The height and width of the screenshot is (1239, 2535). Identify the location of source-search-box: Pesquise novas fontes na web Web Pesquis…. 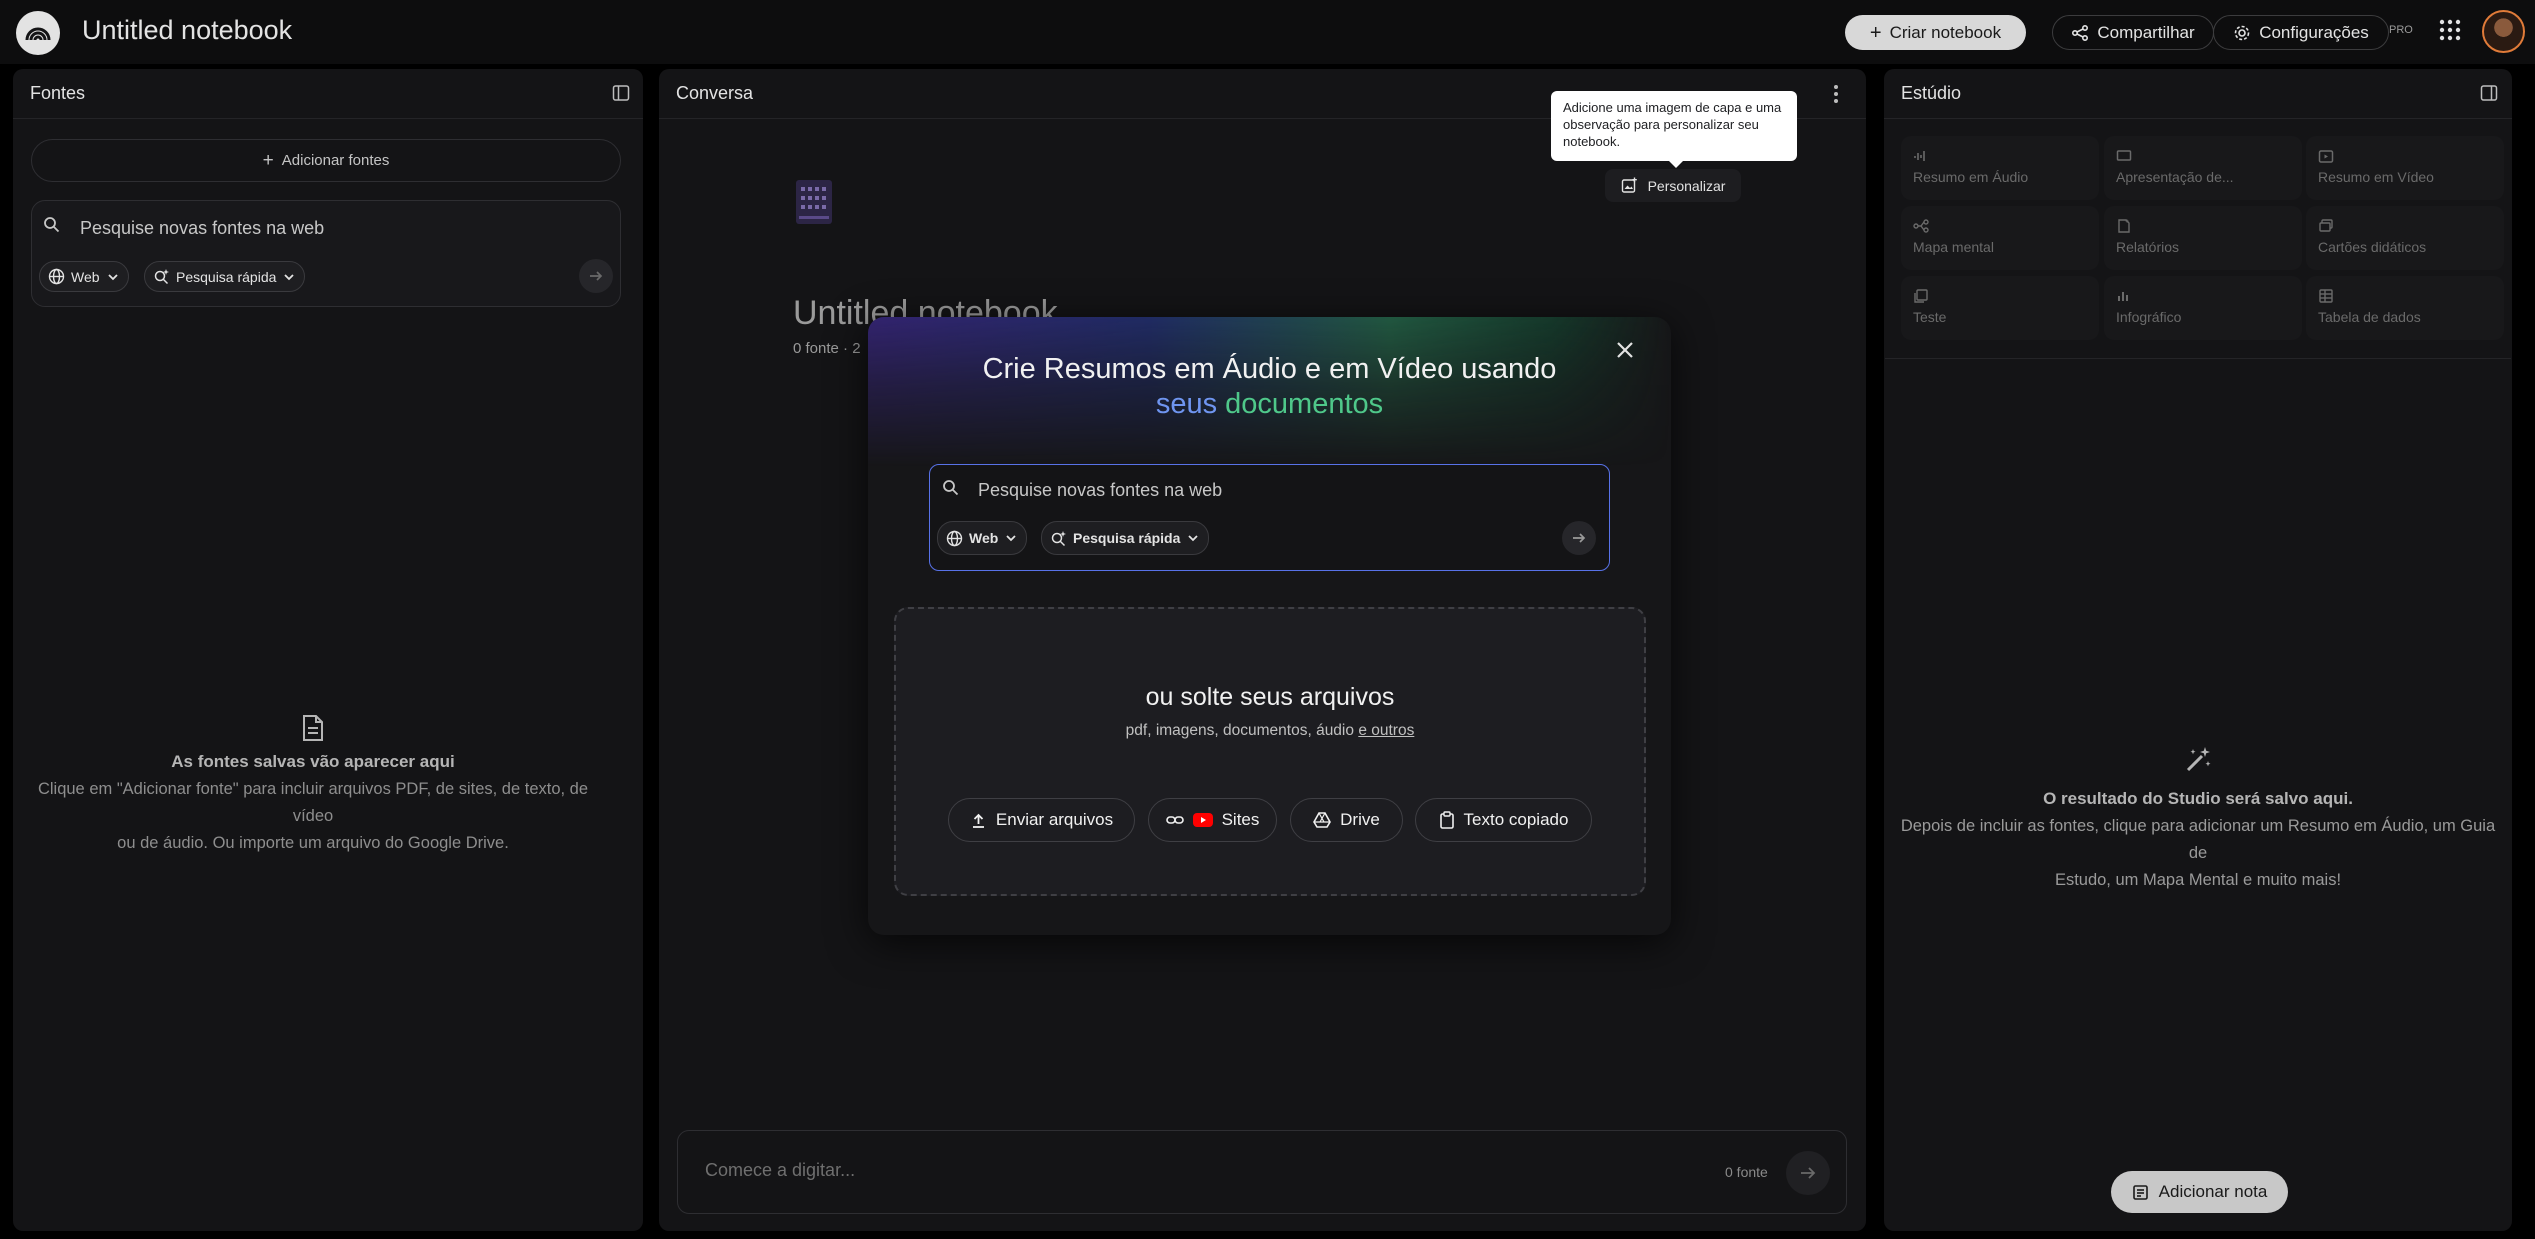
(326, 253).